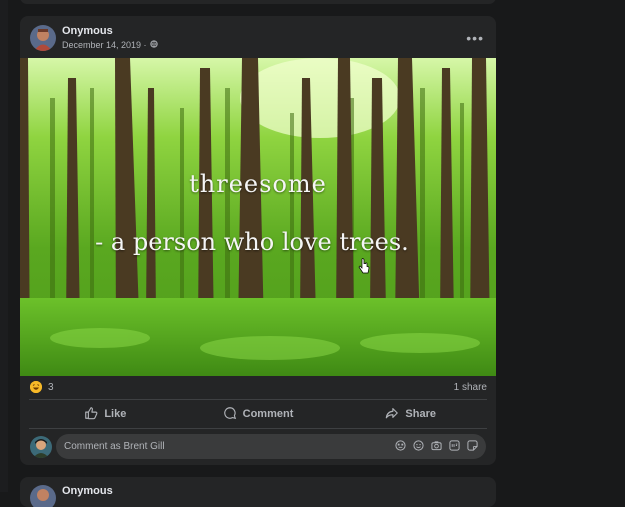 This screenshot has width=625, height=507. What do you see at coordinates (475, 38) in the screenshot?
I see `more-options-icon: •••` at bounding box center [475, 38].